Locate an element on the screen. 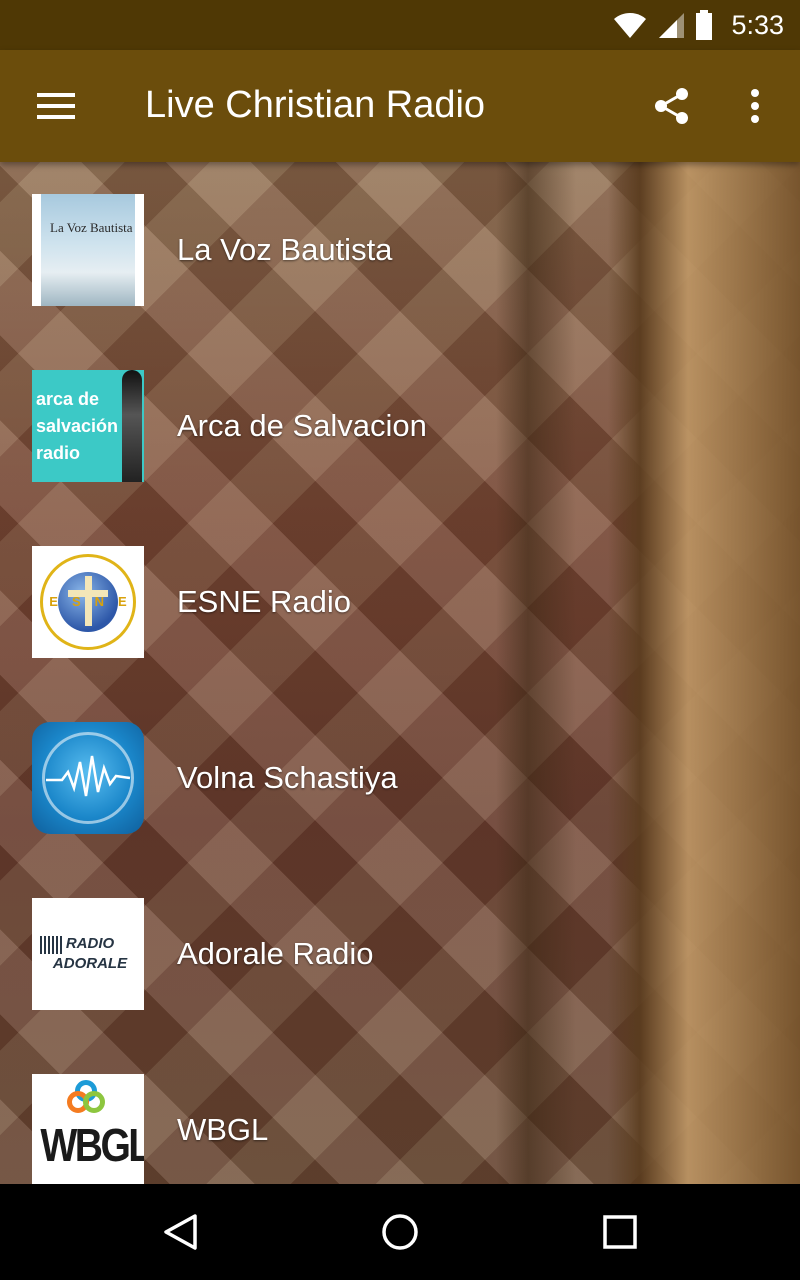 Image resolution: width=800 pixels, height=1280 pixels. station-name: Arca de Salvacion is located at coordinates (302, 425).